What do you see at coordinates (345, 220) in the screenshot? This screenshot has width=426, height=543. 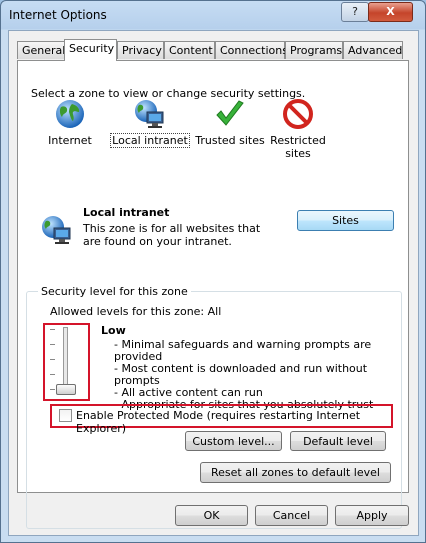 I see `sites-button: Sites` at bounding box center [345, 220].